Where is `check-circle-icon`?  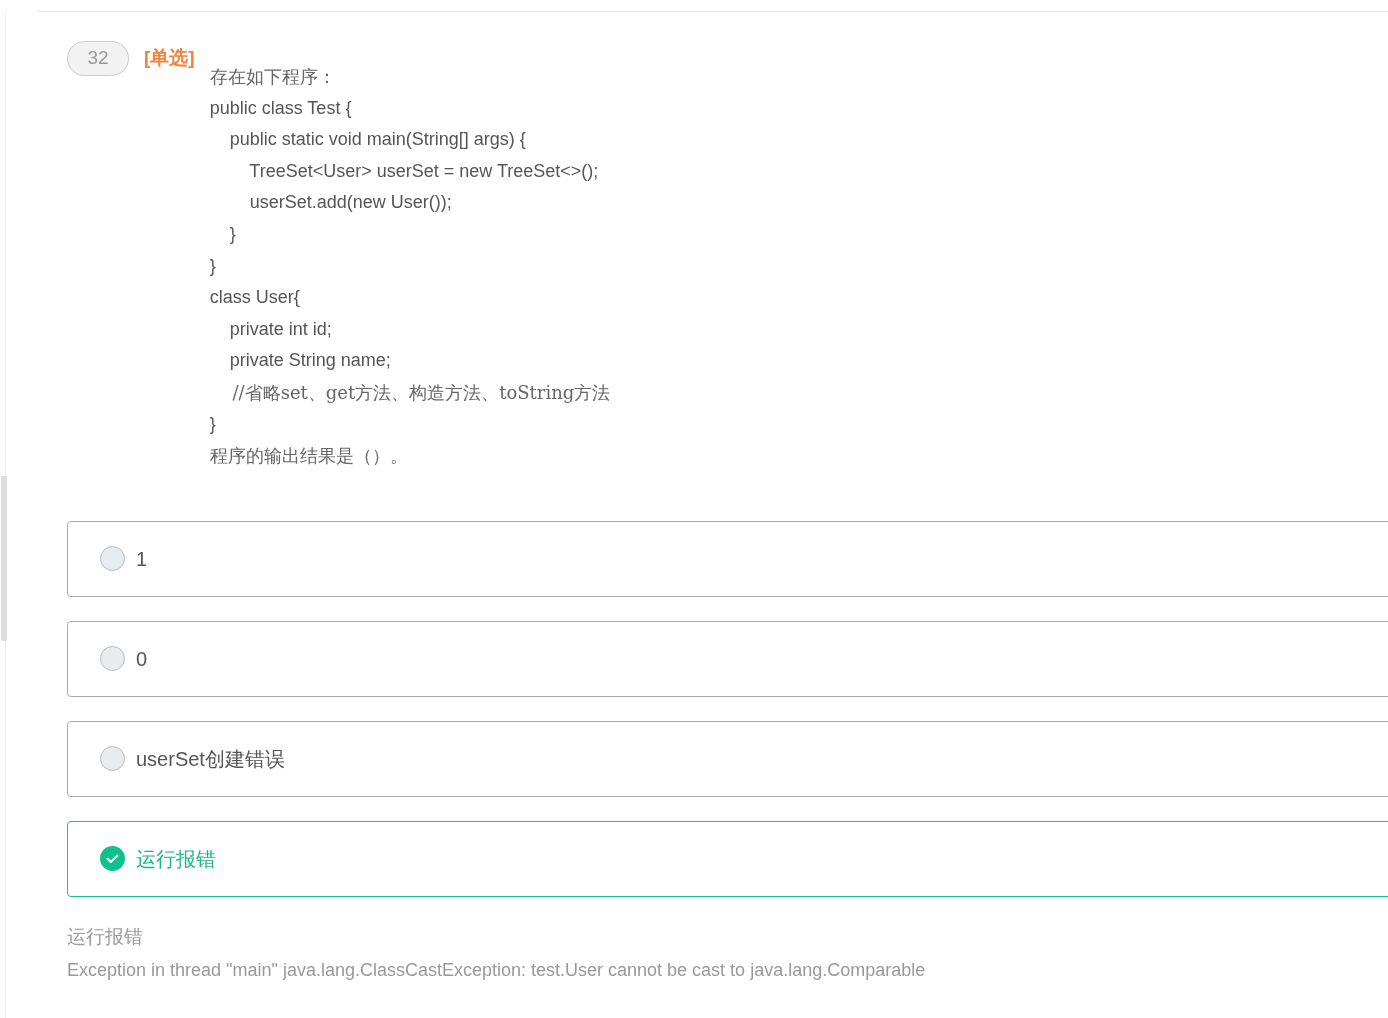 check-circle-icon is located at coordinates (112, 859).